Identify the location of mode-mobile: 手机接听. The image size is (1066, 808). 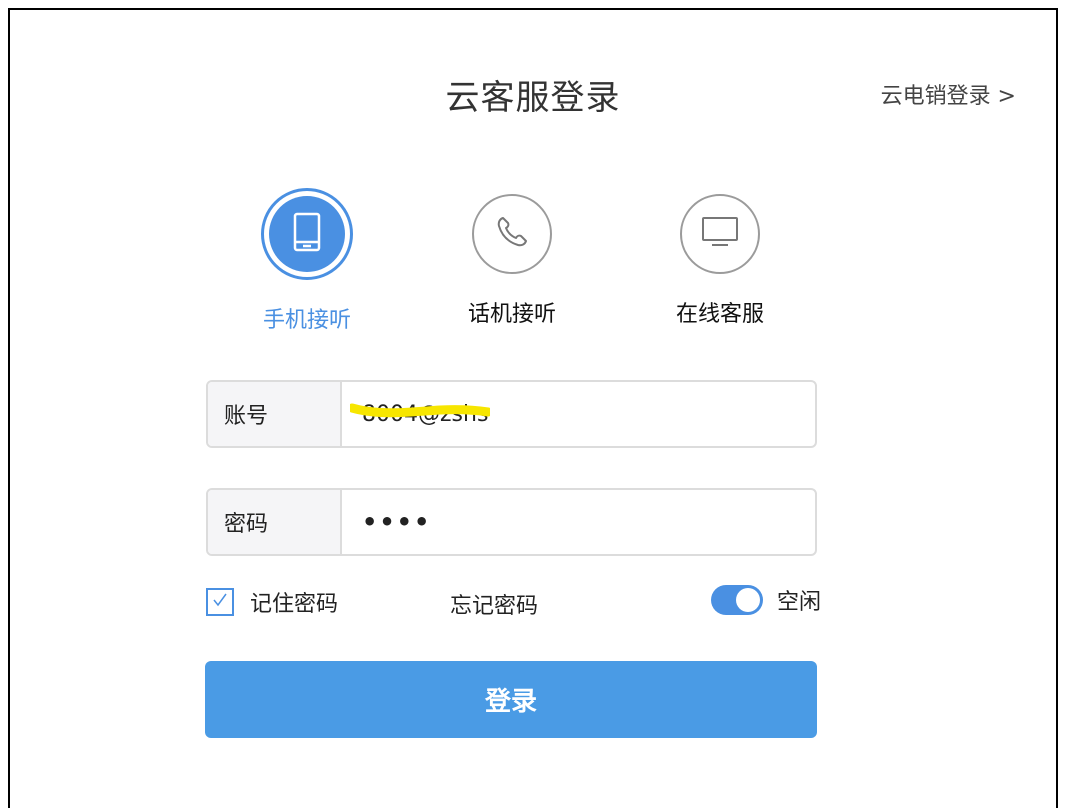
(307, 261).